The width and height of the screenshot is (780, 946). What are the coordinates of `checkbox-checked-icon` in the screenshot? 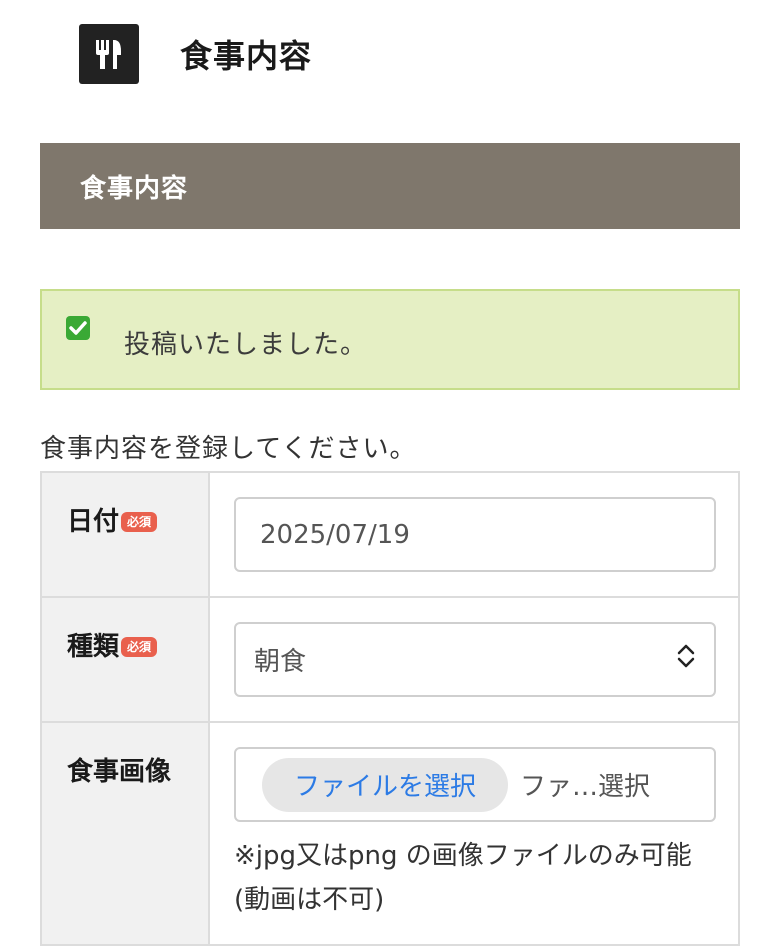 It's located at (78, 328).